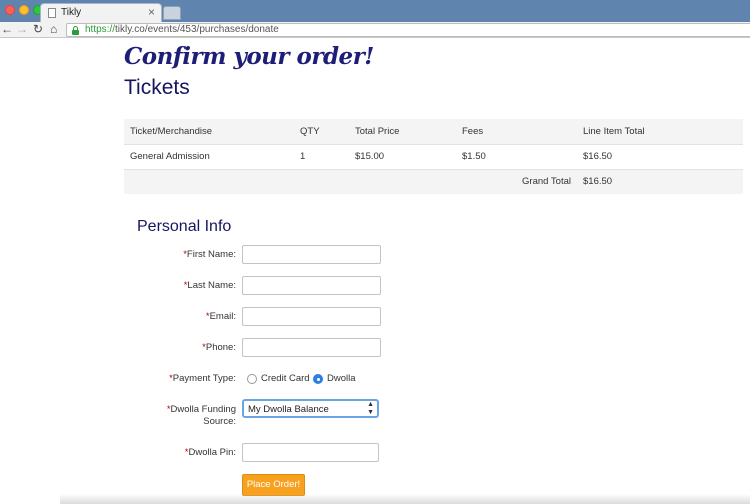 The image size is (750, 504). Describe the element at coordinates (405, 499) in the screenshot. I see `page-bottom-shadow` at that location.